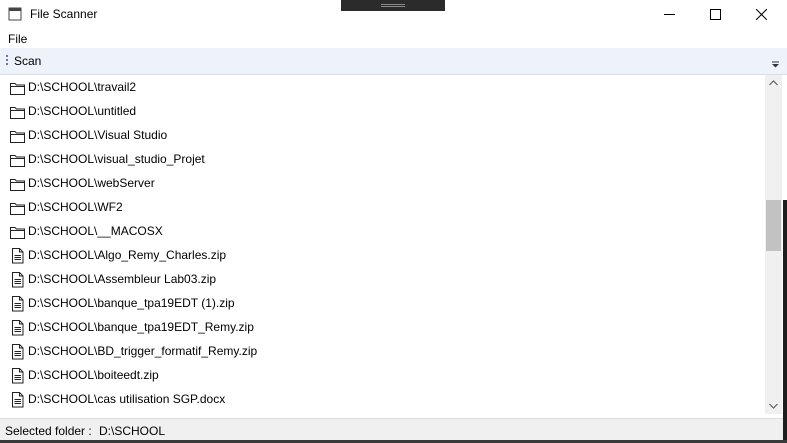 This screenshot has width=787, height=443. What do you see at coordinates (393, 38) in the screenshot?
I see `menu-bar: File` at bounding box center [393, 38].